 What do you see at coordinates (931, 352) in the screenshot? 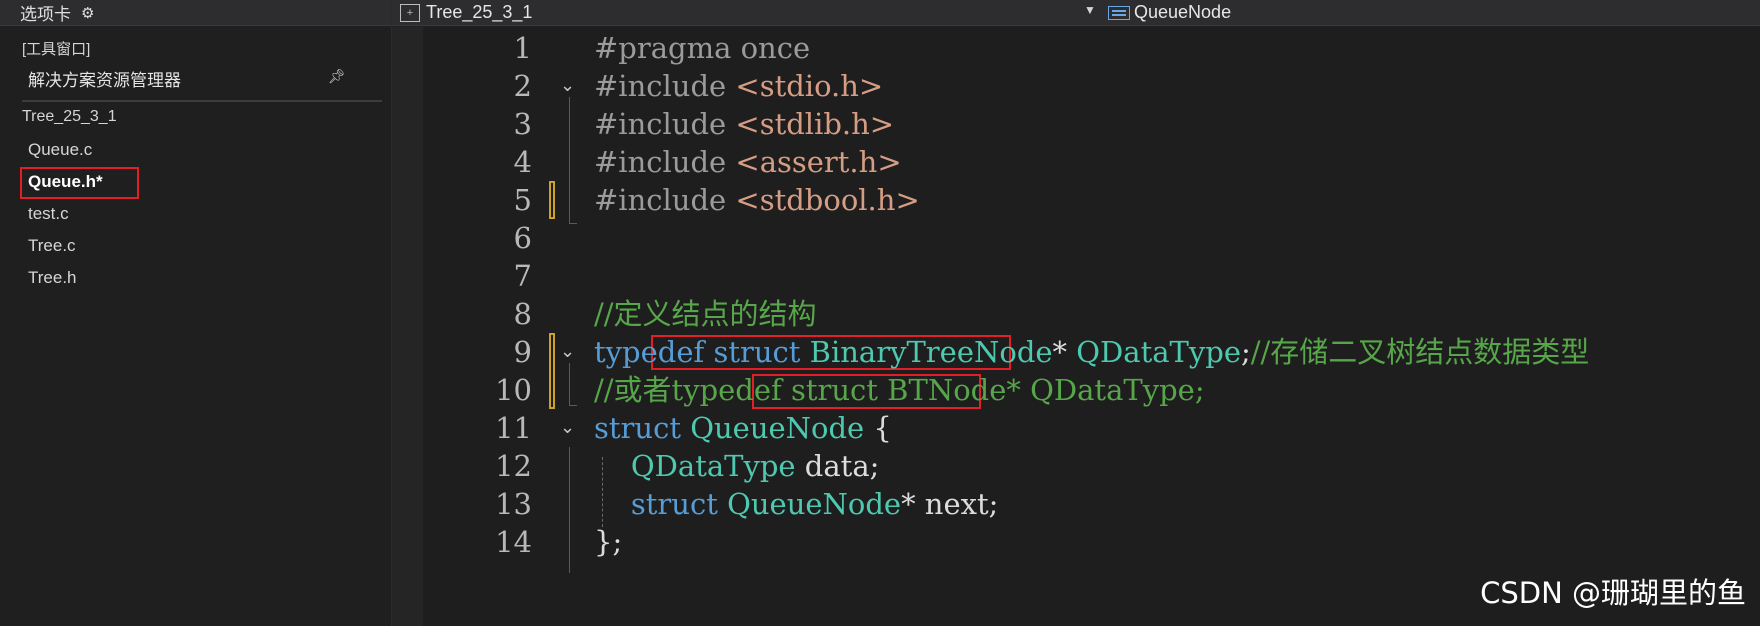
I see `code-token: BinaryTreeNode` at bounding box center [931, 352].